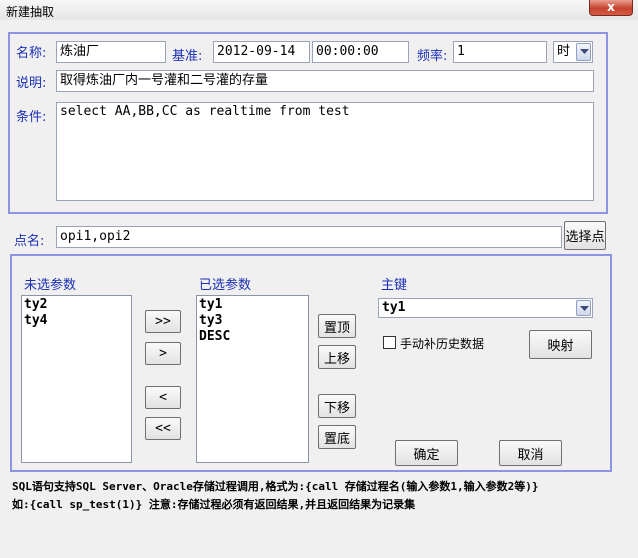 Image resolution: width=638 pixels, height=558 pixels. Describe the element at coordinates (426, 453) in the screenshot. I see `ok-button: 确定` at that location.